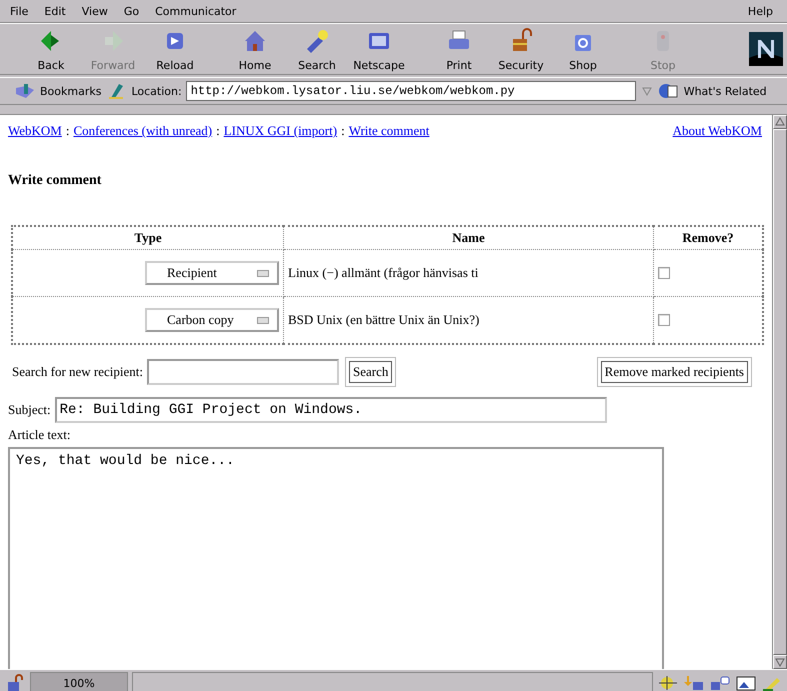 This screenshot has height=691, width=787. I want to click on toolbar-button: Home, so click(255, 49).